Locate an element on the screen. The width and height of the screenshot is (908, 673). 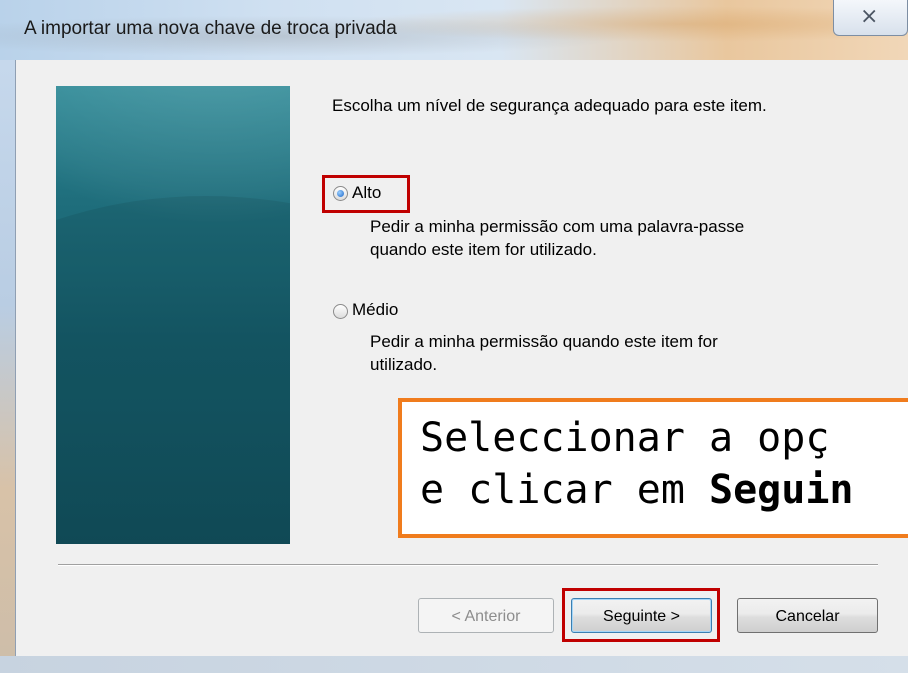
close-icon: ⨯ is located at coordinates (869, 15).